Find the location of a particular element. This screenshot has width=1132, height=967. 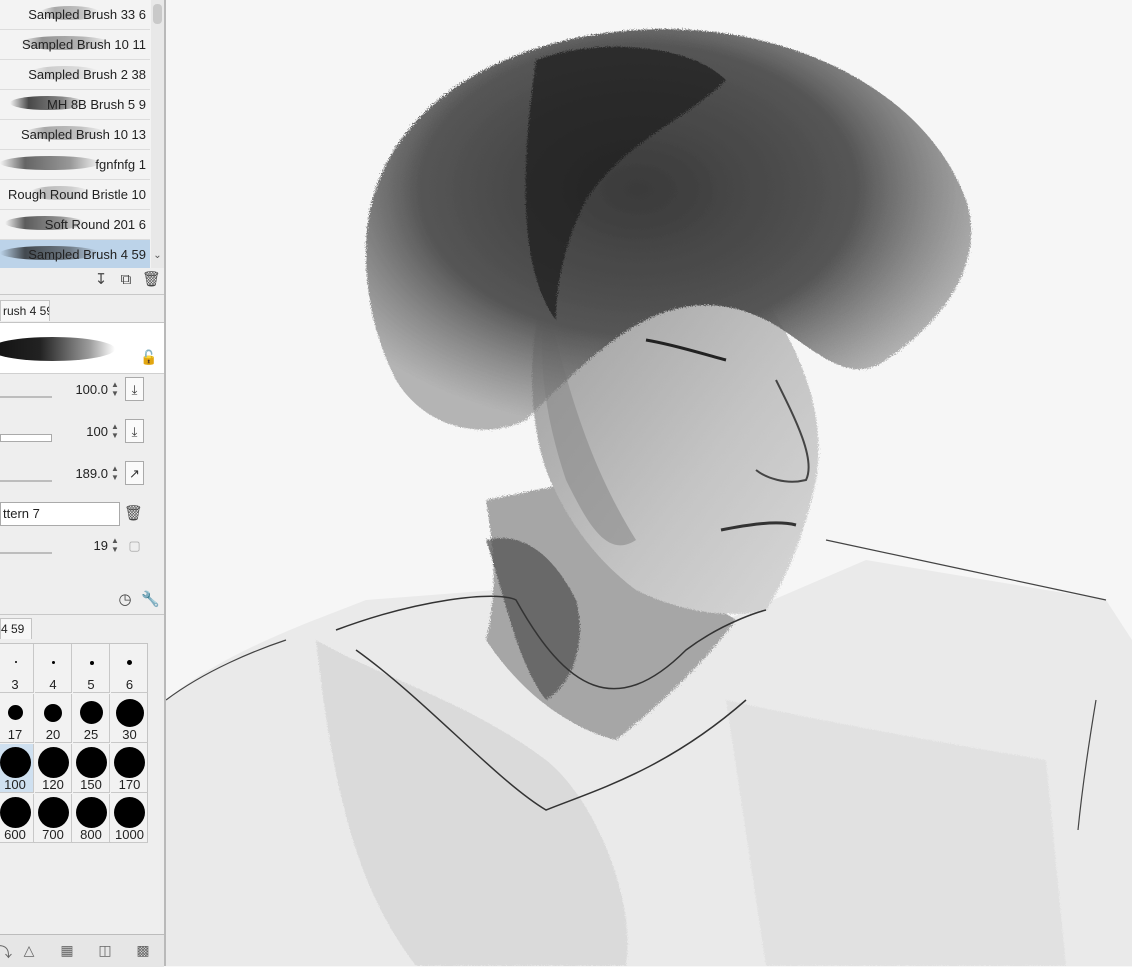

size-label: 700 is located at coordinates (53, 834).